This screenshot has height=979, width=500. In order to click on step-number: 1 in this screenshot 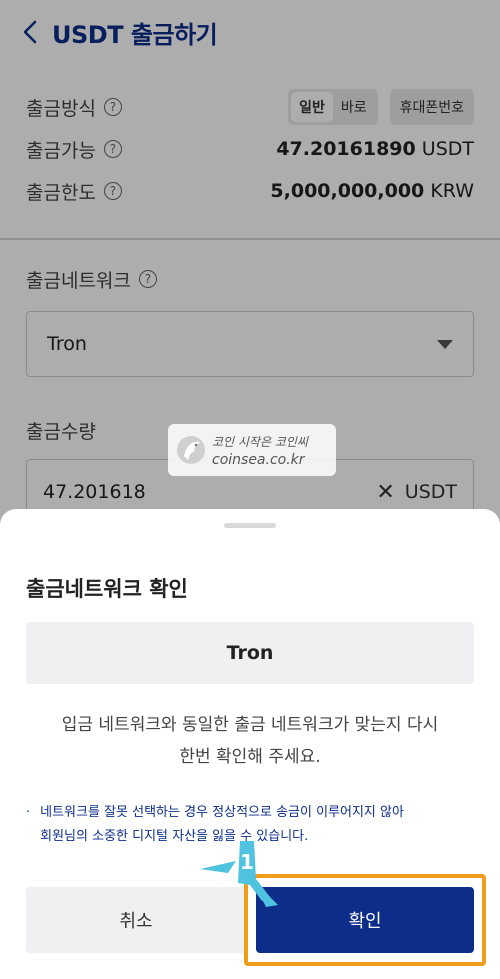, I will do `click(247, 862)`.